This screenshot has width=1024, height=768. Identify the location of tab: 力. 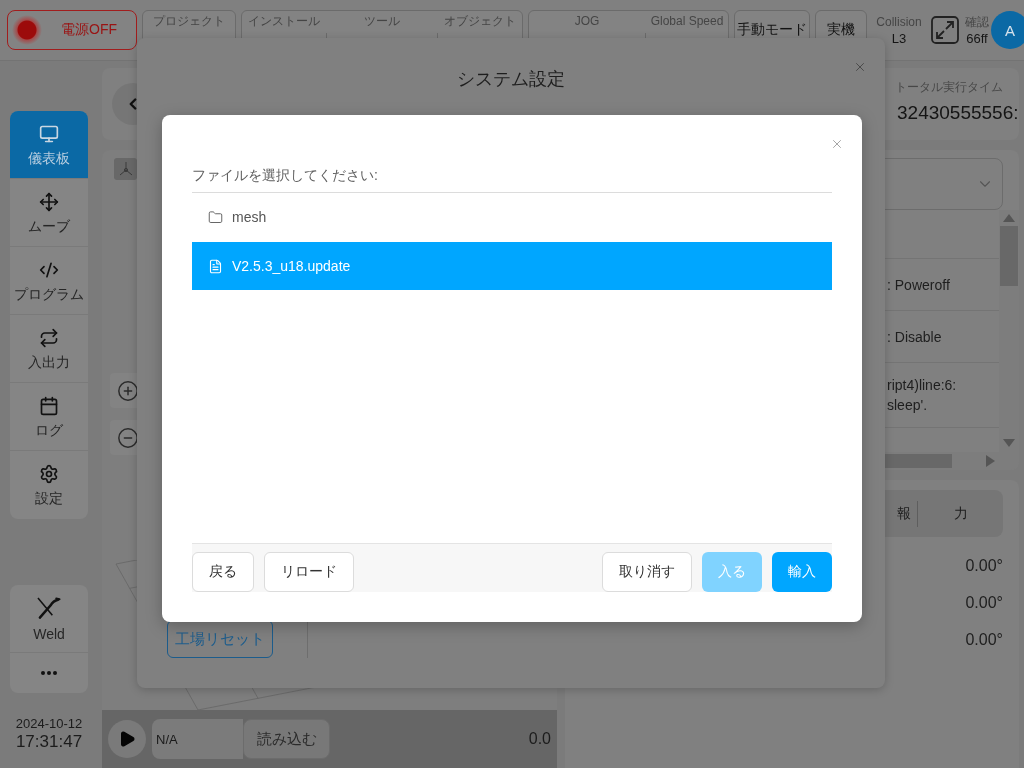
(960, 513).